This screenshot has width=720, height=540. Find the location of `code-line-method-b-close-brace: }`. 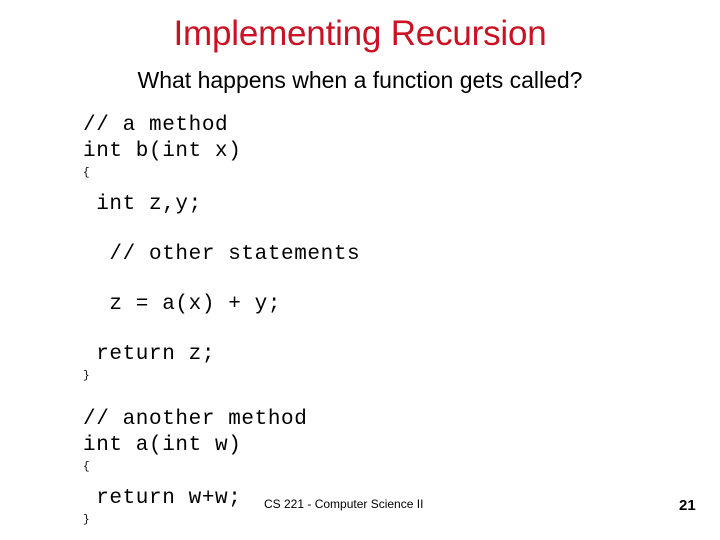

code-line-method-b-close-brace: } is located at coordinates (86, 376).